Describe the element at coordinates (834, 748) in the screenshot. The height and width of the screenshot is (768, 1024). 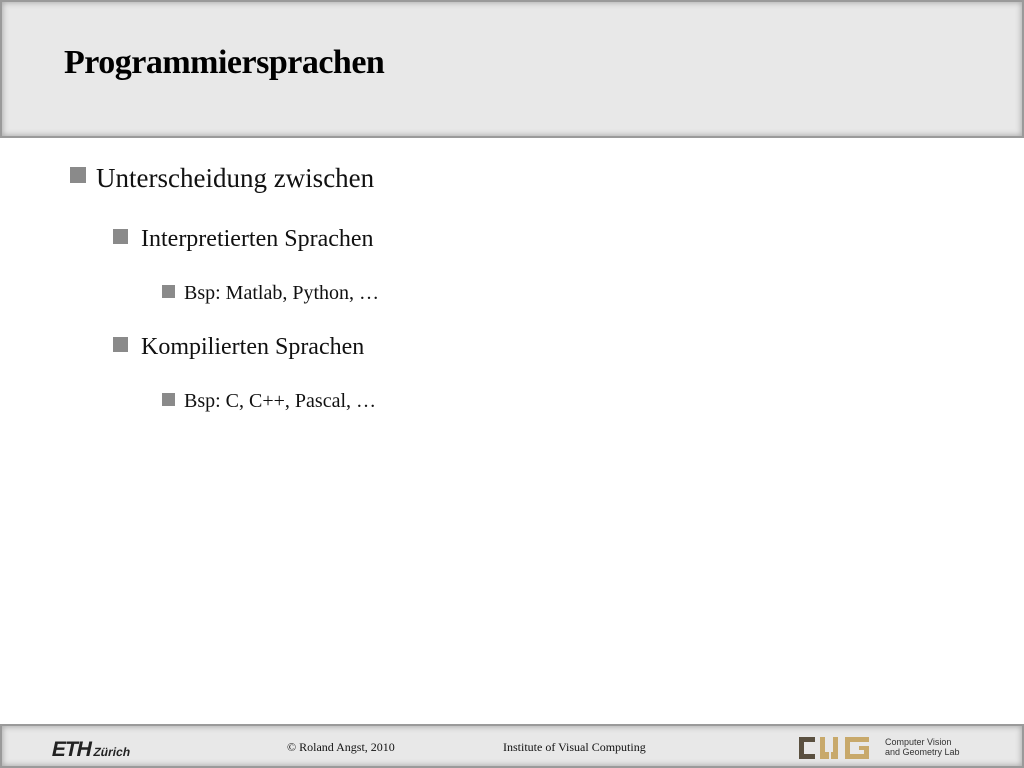
I see `cvg-lab-logo-icon` at that location.